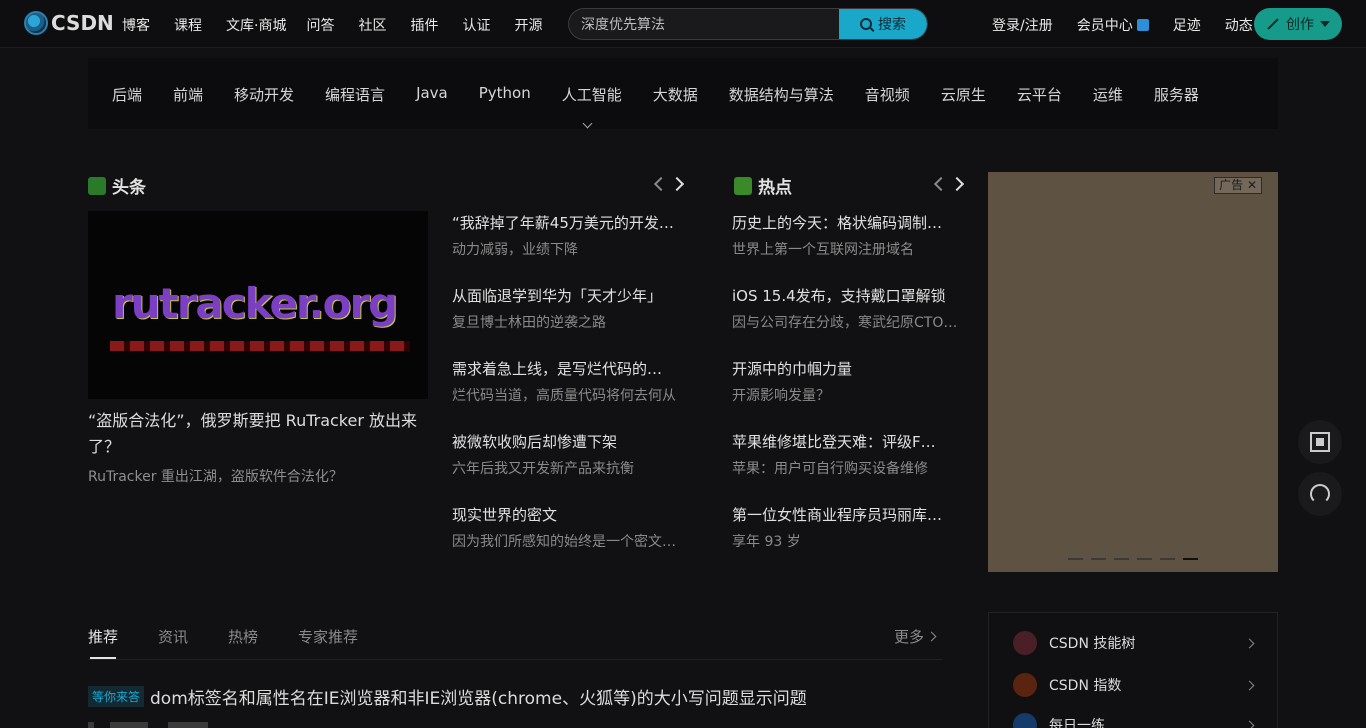  I want to click on sidebar-item-skill-tree: CSDN 技能树, so click(1134, 643).